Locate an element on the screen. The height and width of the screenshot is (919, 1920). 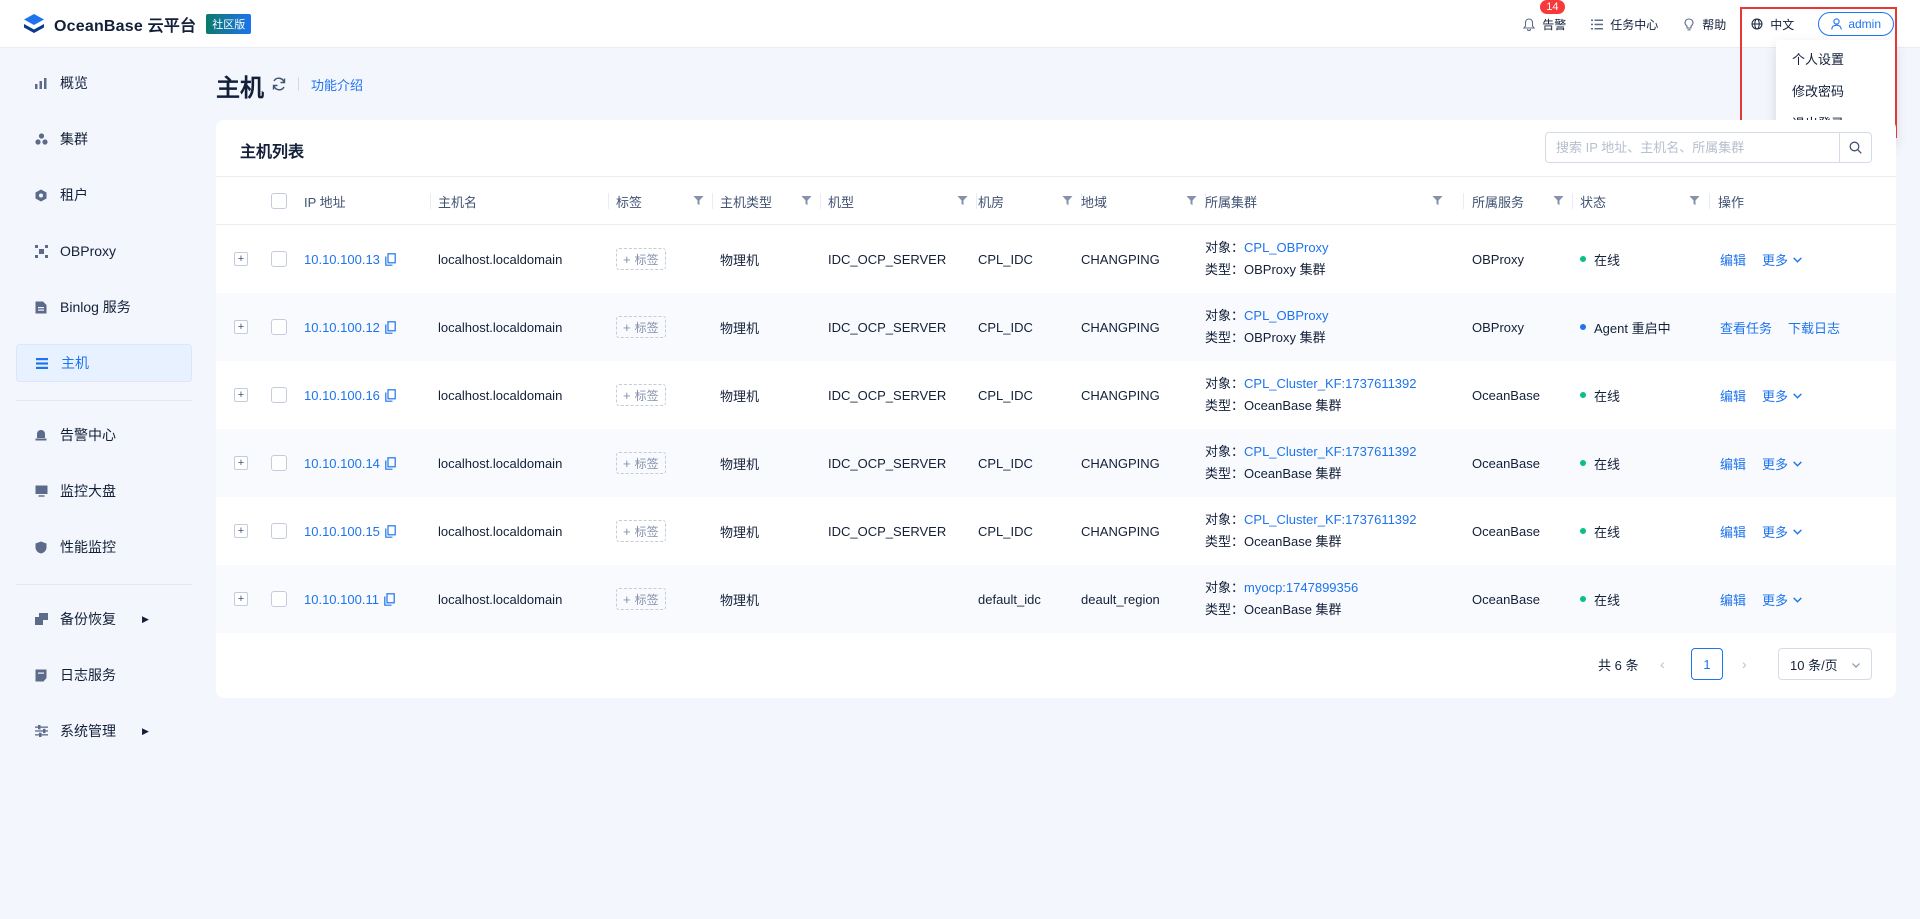
page-size-select: 10 条/页 is located at coordinates (1825, 664).